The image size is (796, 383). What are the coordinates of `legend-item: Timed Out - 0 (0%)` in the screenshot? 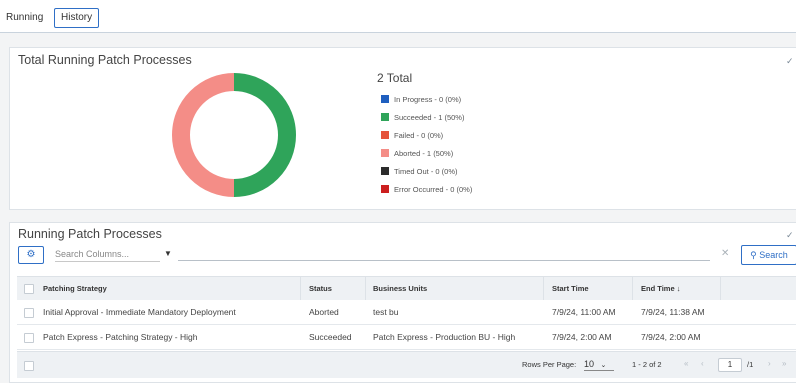 It's located at (419, 172).